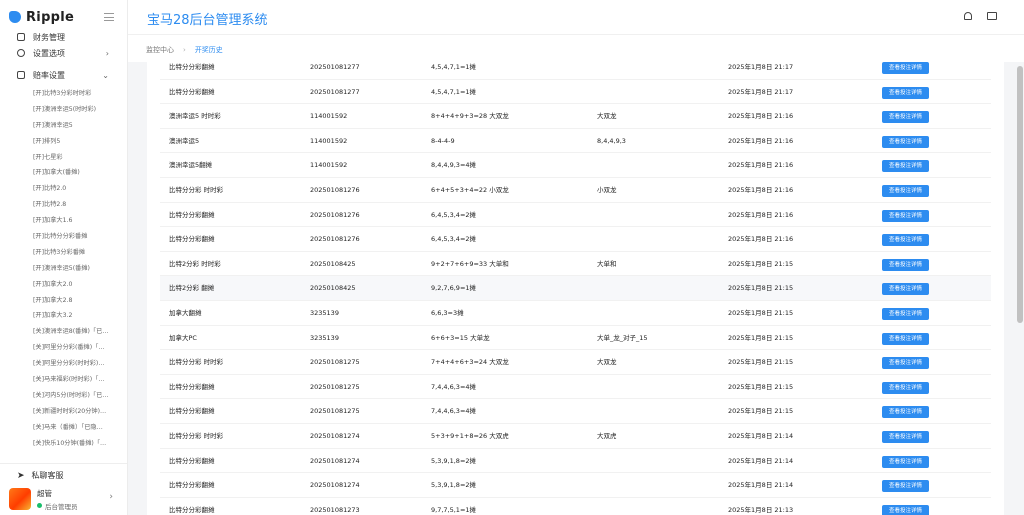 This screenshot has width=1024, height=515. I want to click on sidebar-item-label: 设置选项, so click(49, 53).